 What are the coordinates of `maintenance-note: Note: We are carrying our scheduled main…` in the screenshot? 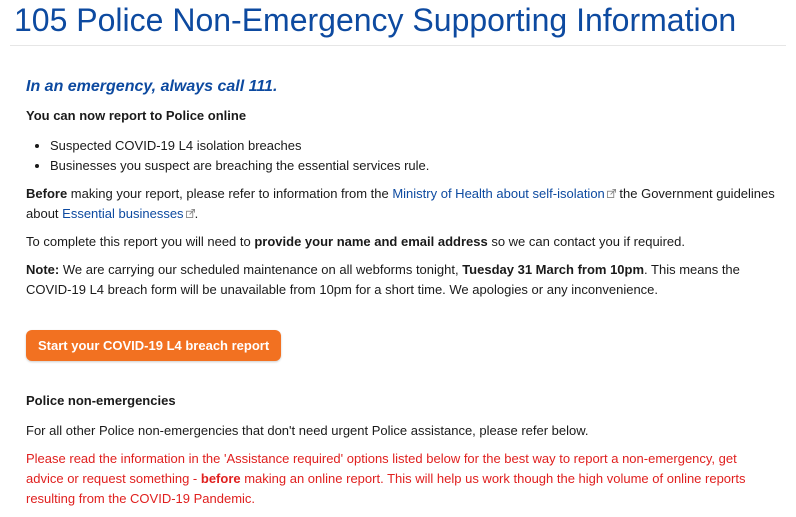 It's located at (401, 280).